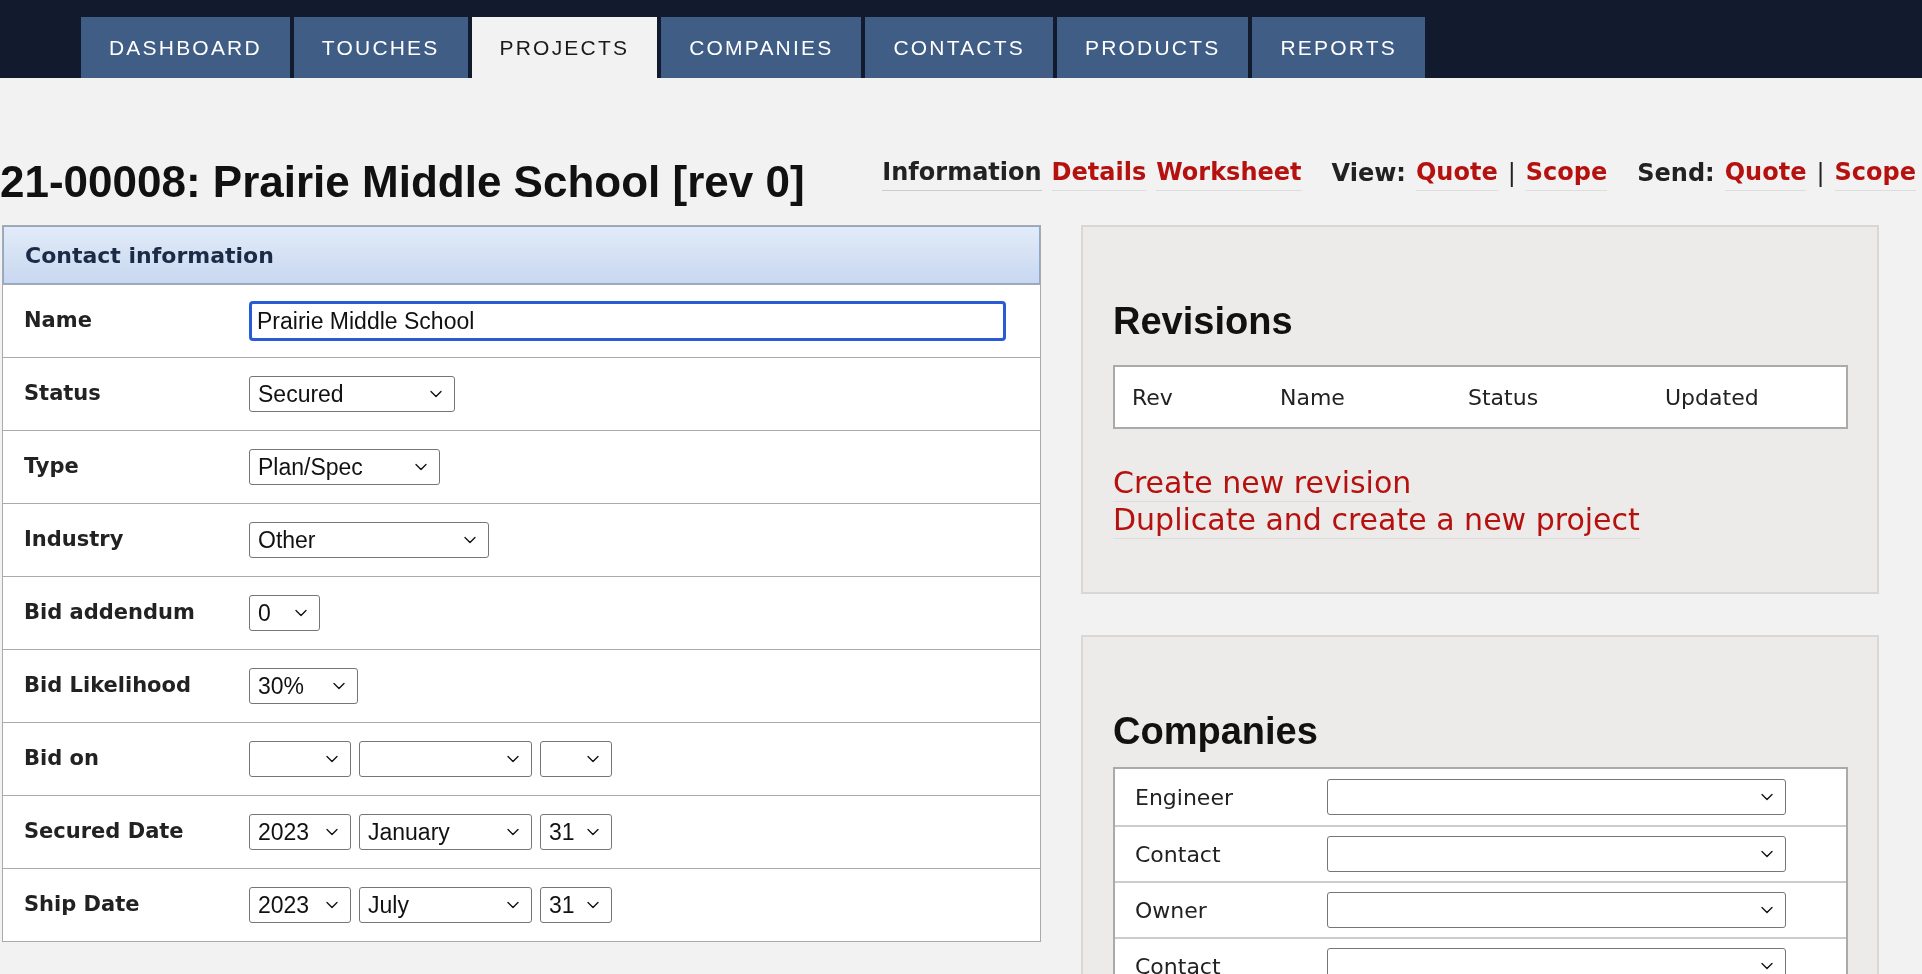  What do you see at coordinates (445, 759) in the screenshot?
I see `month-dropdown` at bounding box center [445, 759].